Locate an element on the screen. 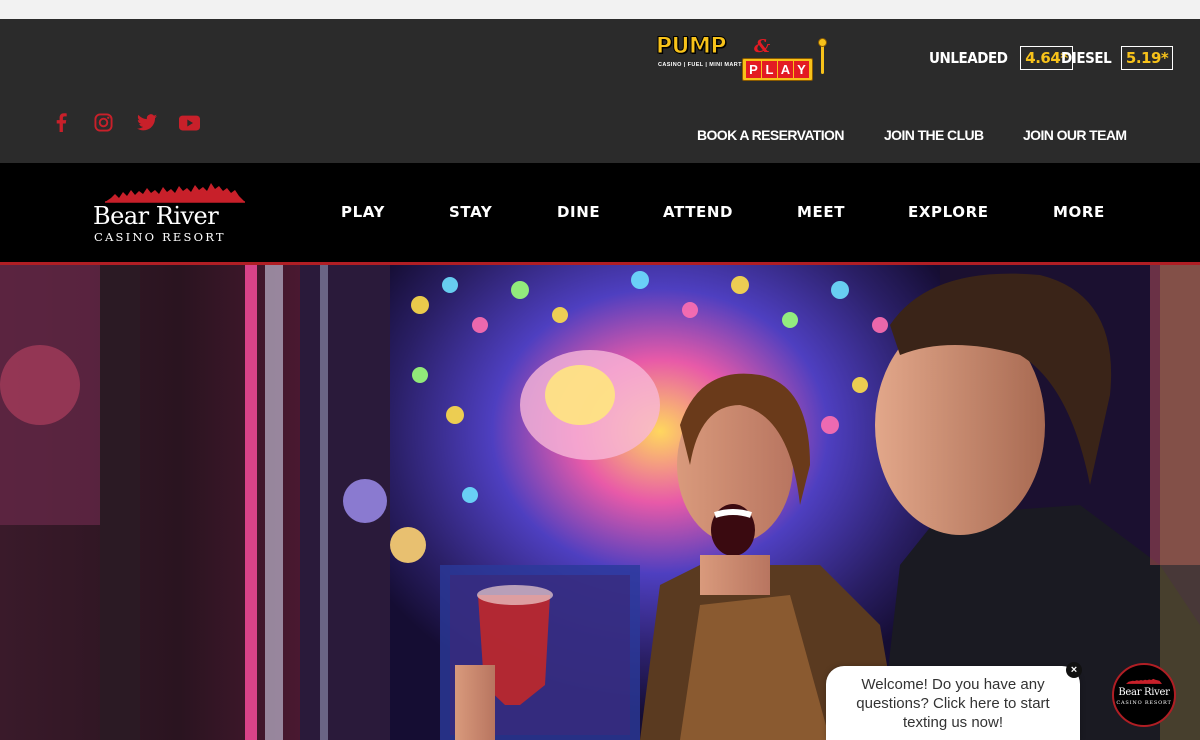 The width and height of the screenshot is (1200, 740). unleaded-price: UNLEADED 4.64* is located at coordinates (1001, 58).